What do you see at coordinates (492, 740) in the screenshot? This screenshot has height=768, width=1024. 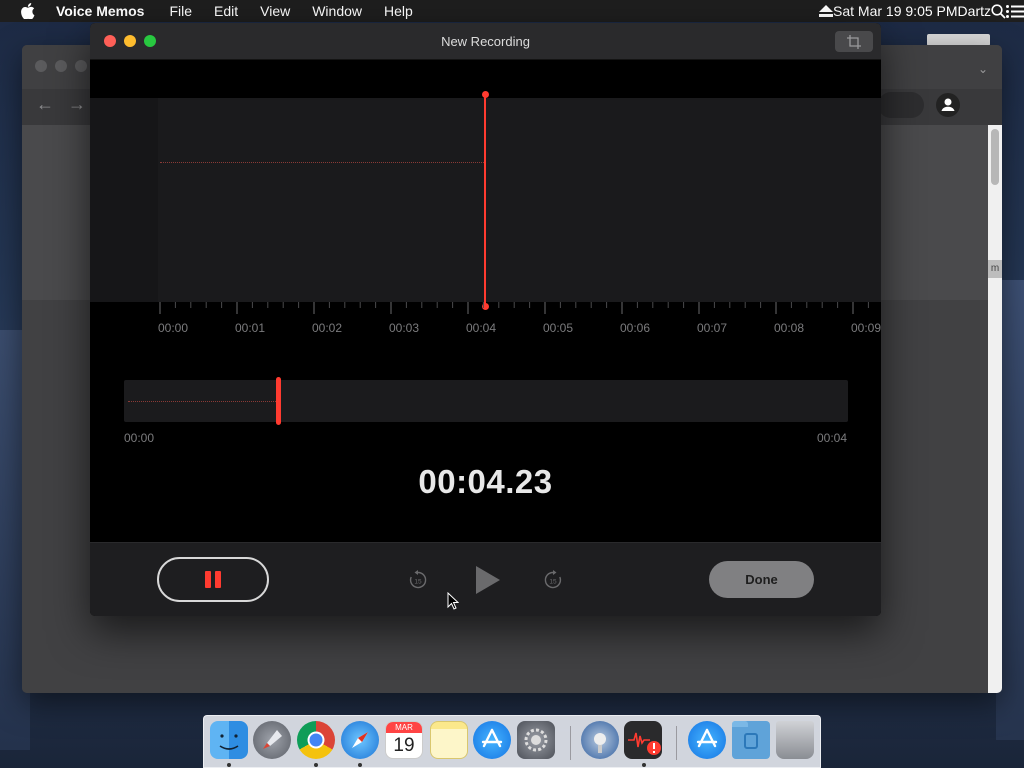 I see `app-store-icon` at bounding box center [492, 740].